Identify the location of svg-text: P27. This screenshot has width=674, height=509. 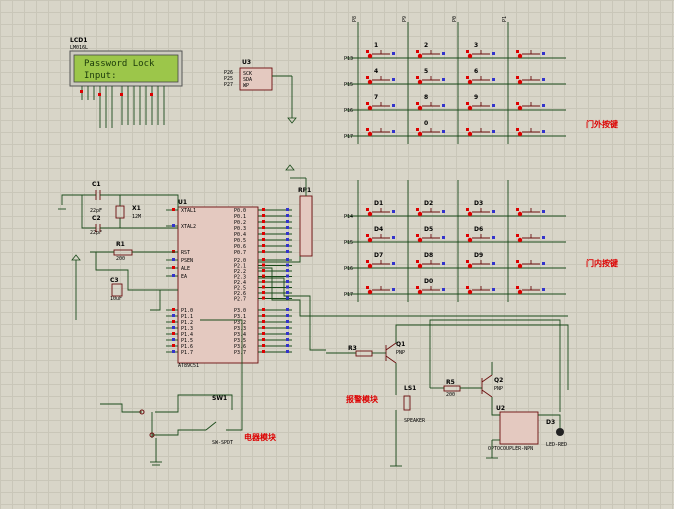
(228, 85).